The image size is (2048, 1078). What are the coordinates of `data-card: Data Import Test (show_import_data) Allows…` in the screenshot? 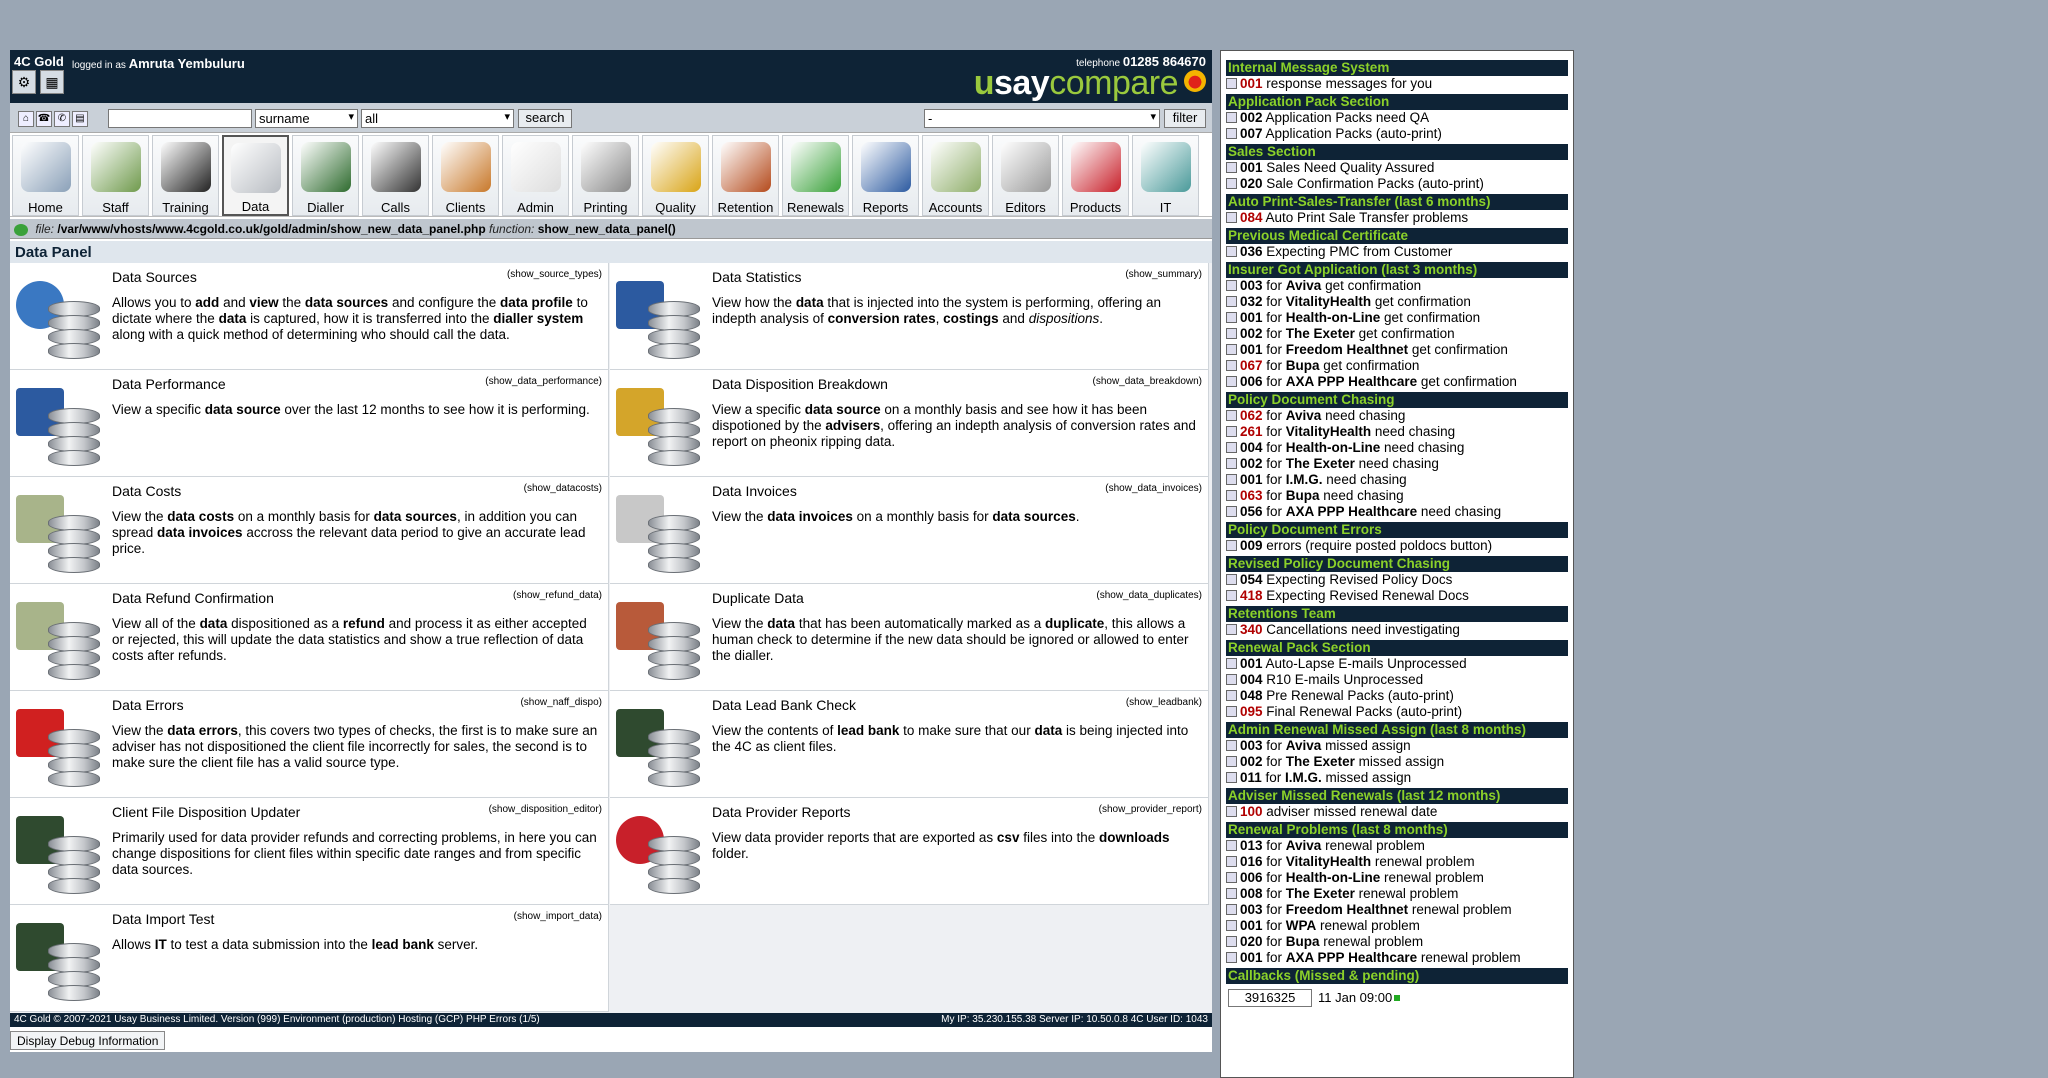 It's located at (309, 958).